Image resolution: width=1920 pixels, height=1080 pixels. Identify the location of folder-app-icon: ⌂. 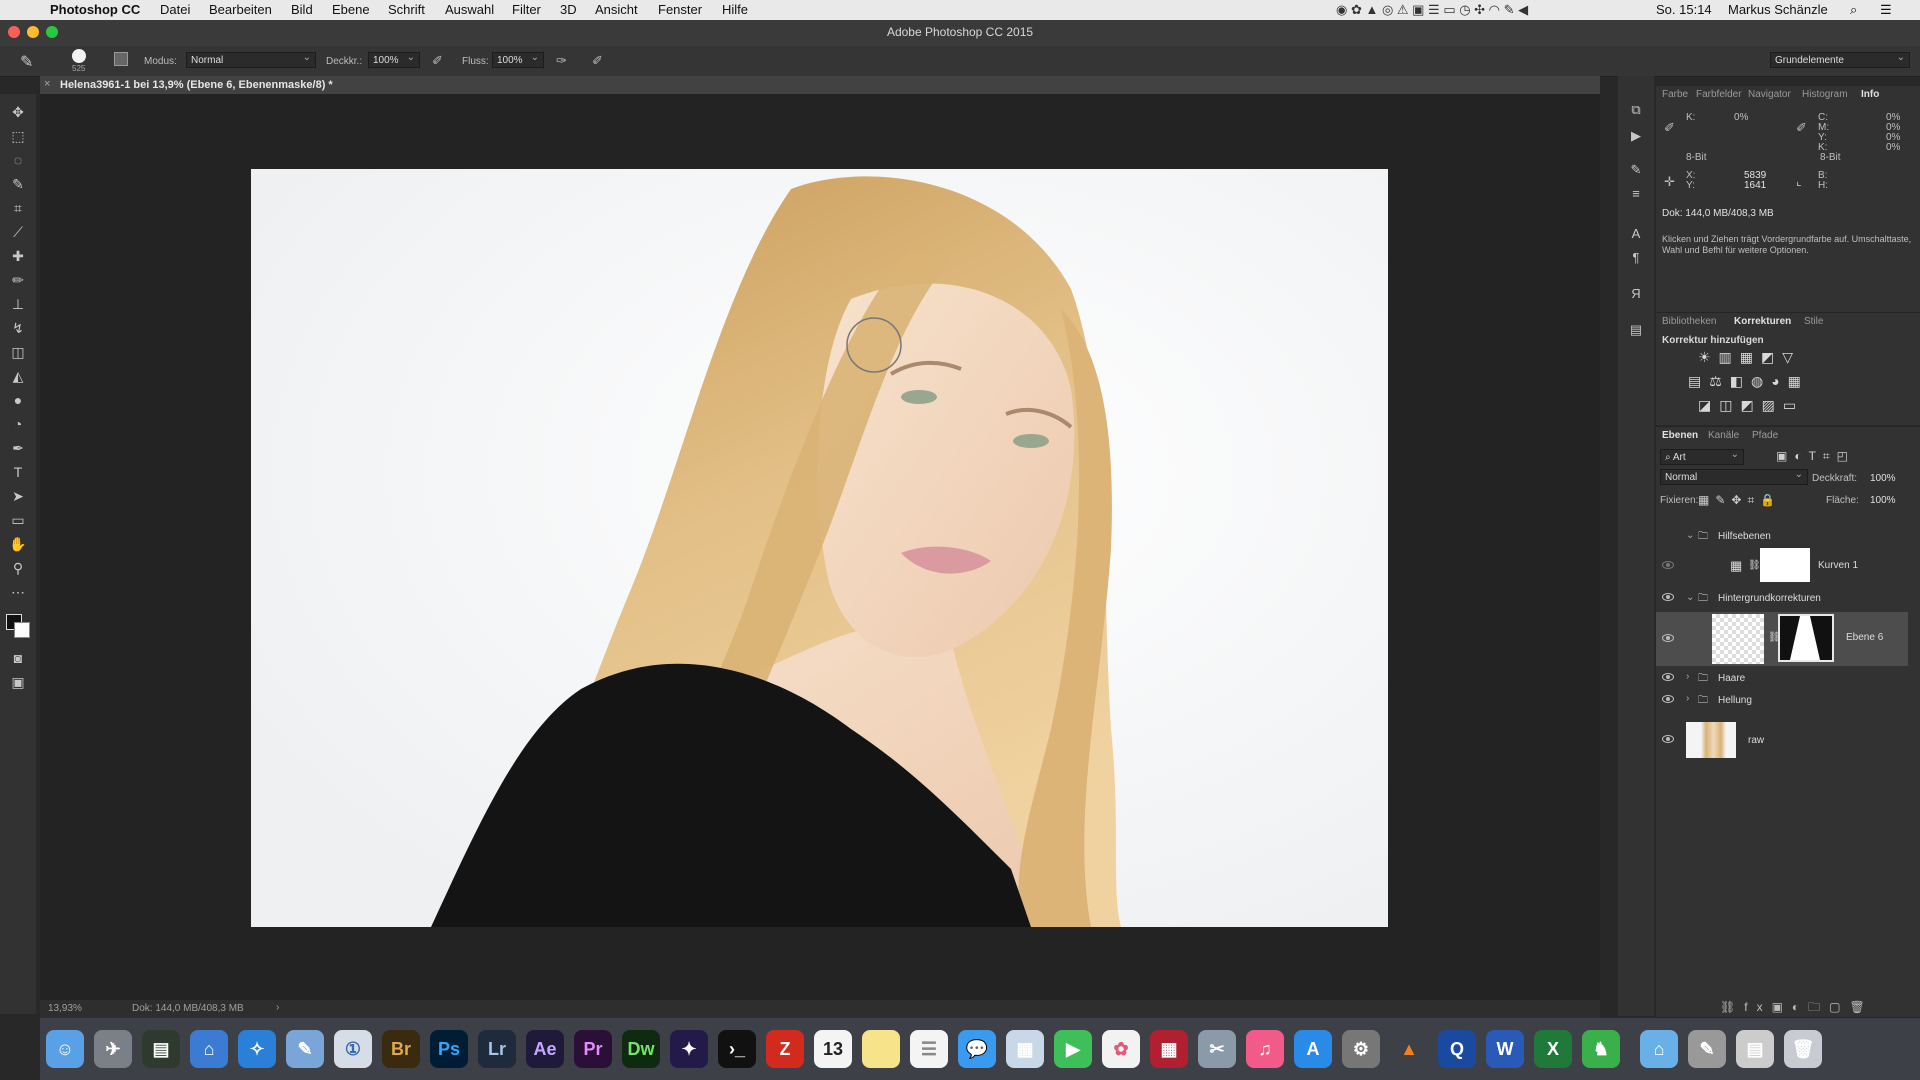
(209, 1049).